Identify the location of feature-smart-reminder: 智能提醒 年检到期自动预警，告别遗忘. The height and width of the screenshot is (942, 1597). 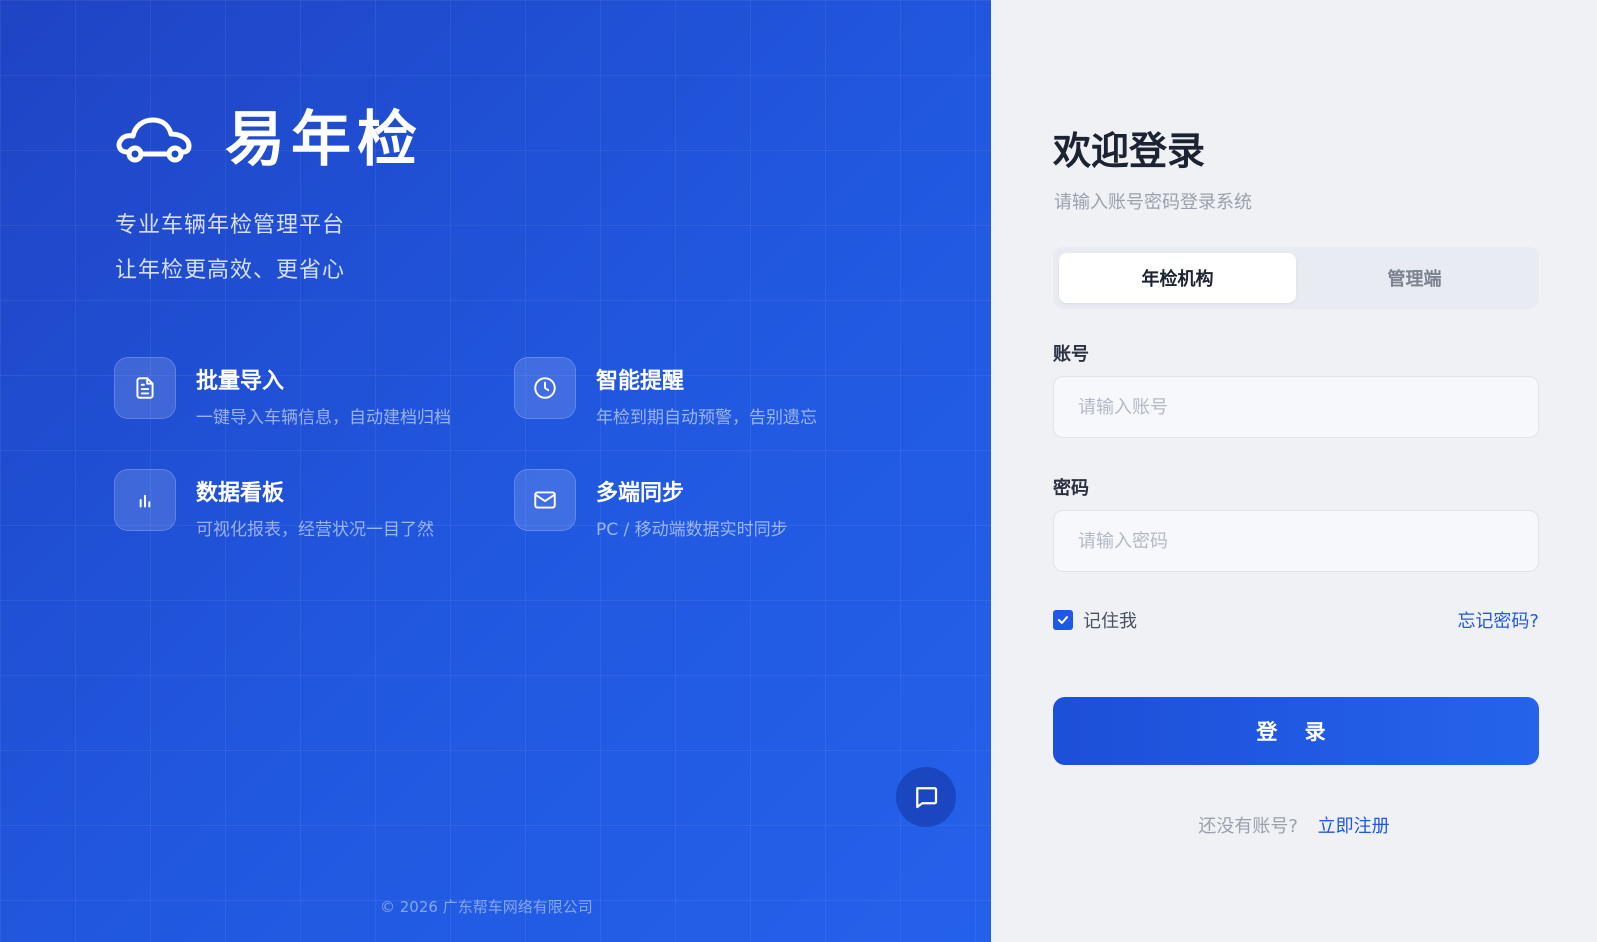
(665, 392).